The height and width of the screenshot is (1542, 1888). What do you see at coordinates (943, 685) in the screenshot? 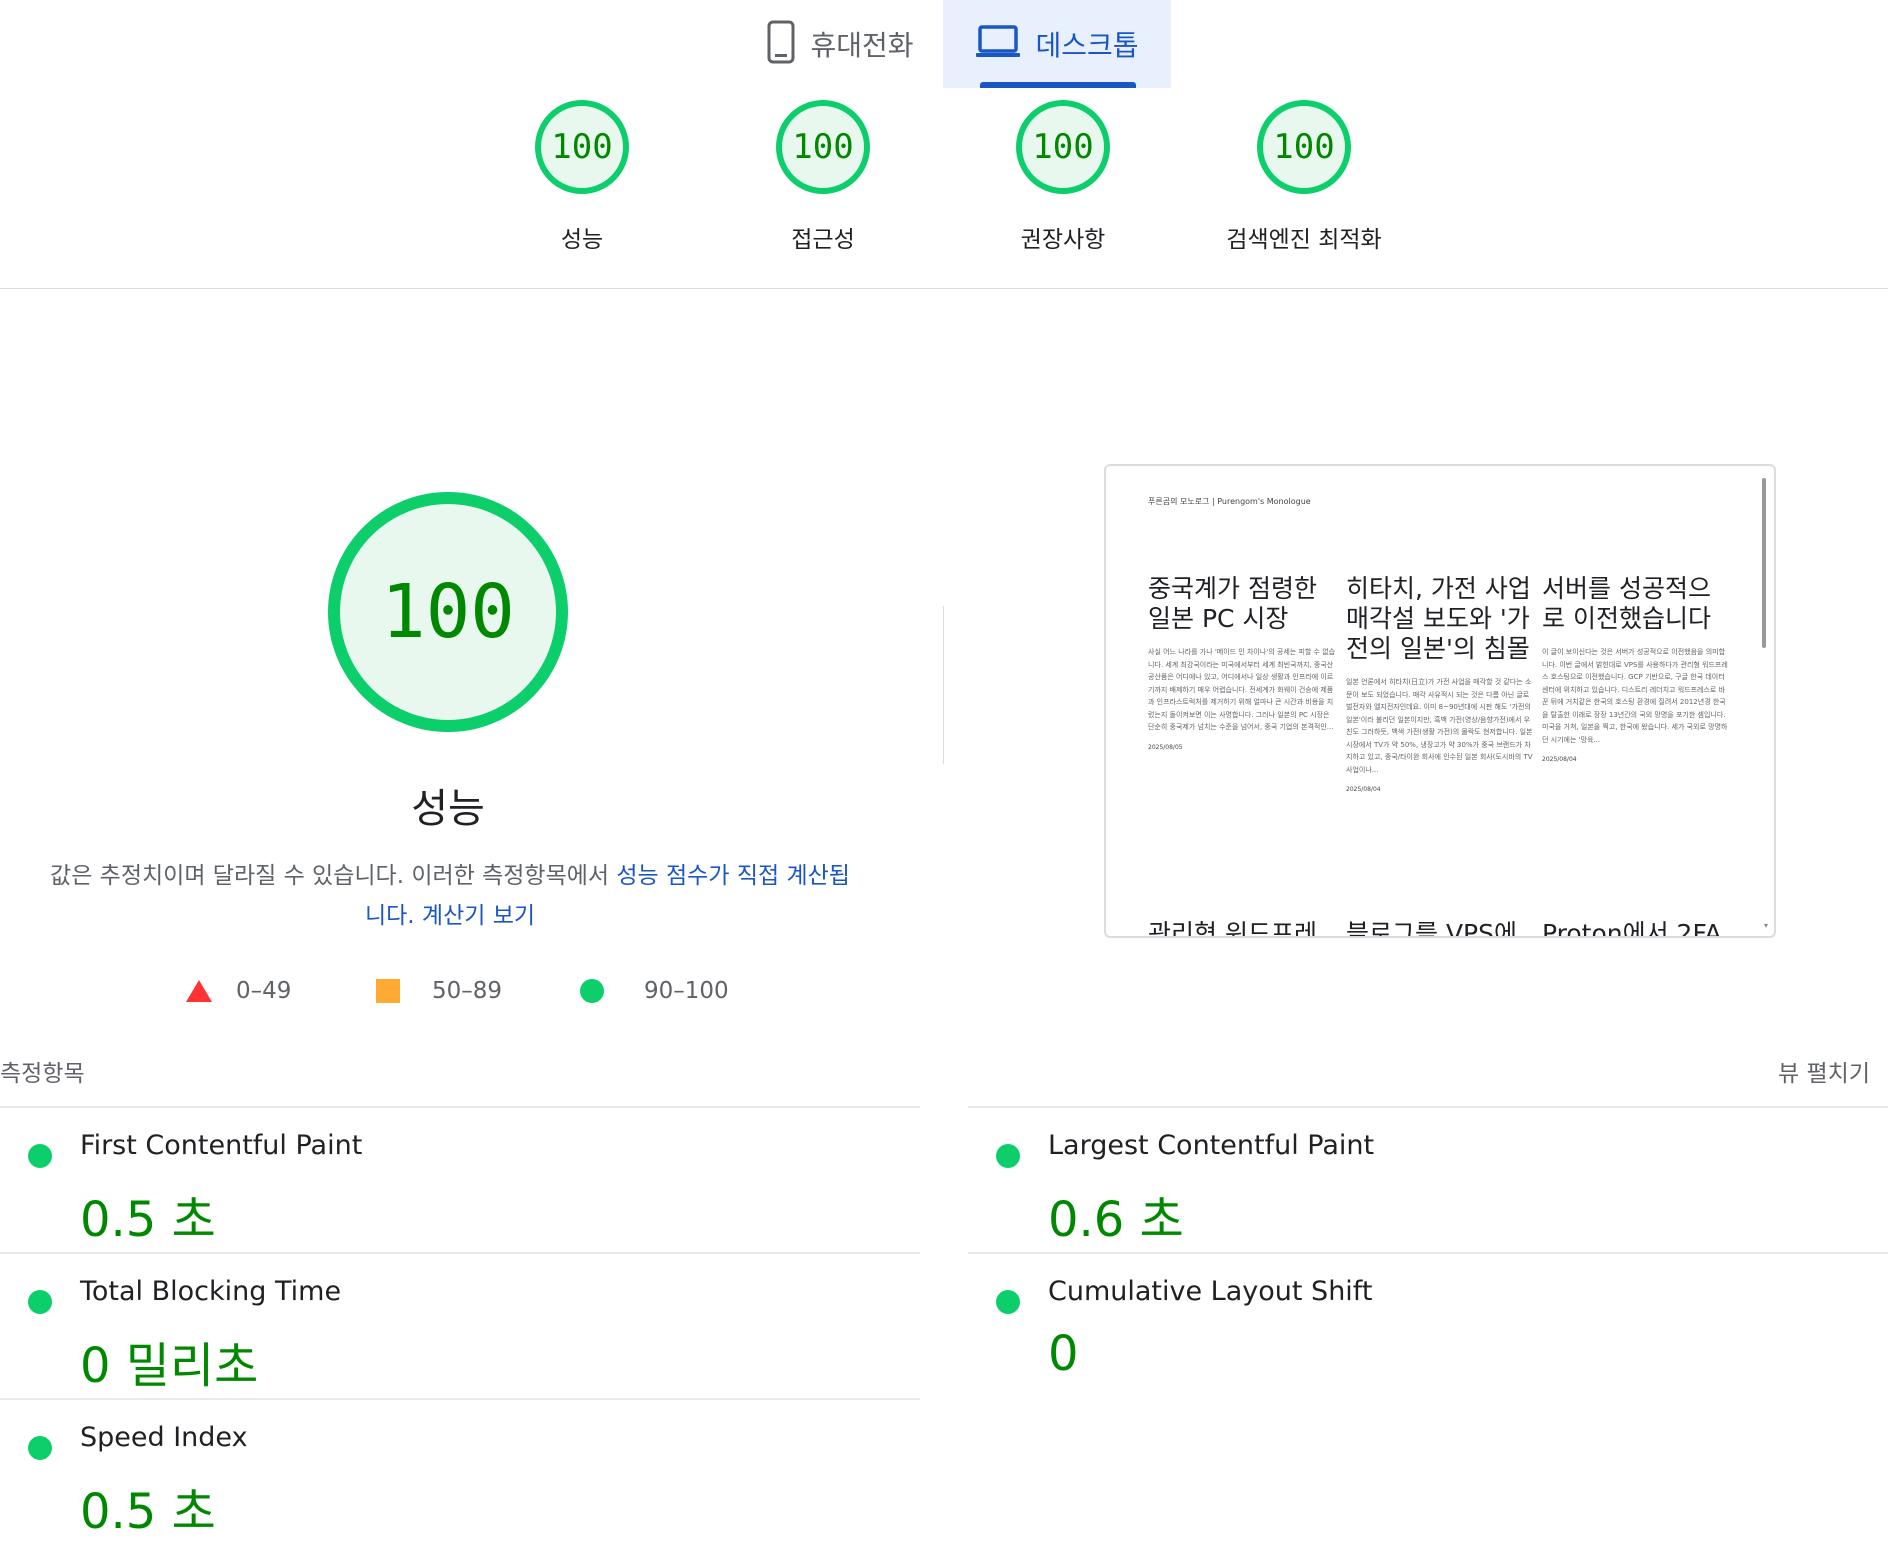
I see `vertical-divider` at bounding box center [943, 685].